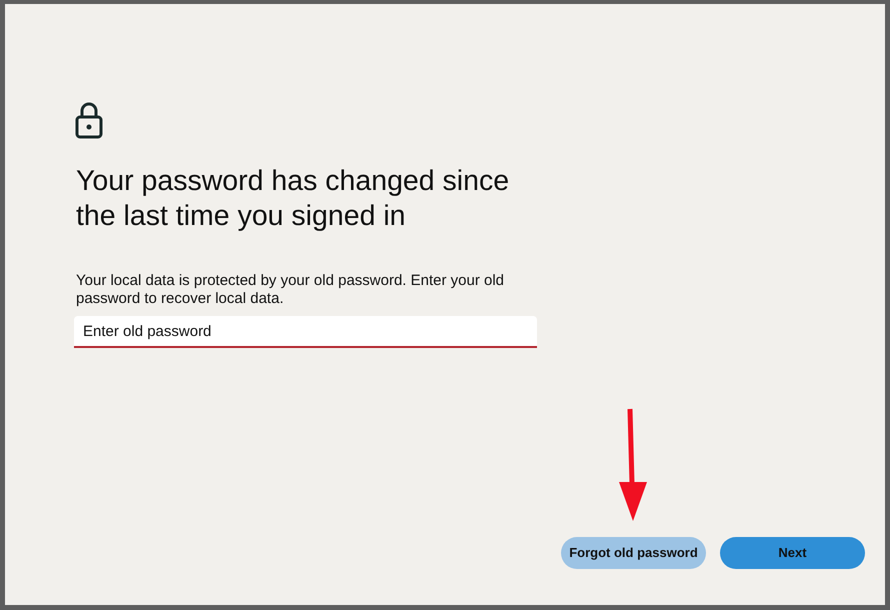 The image size is (890, 610). I want to click on lock-icon, so click(89, 120).